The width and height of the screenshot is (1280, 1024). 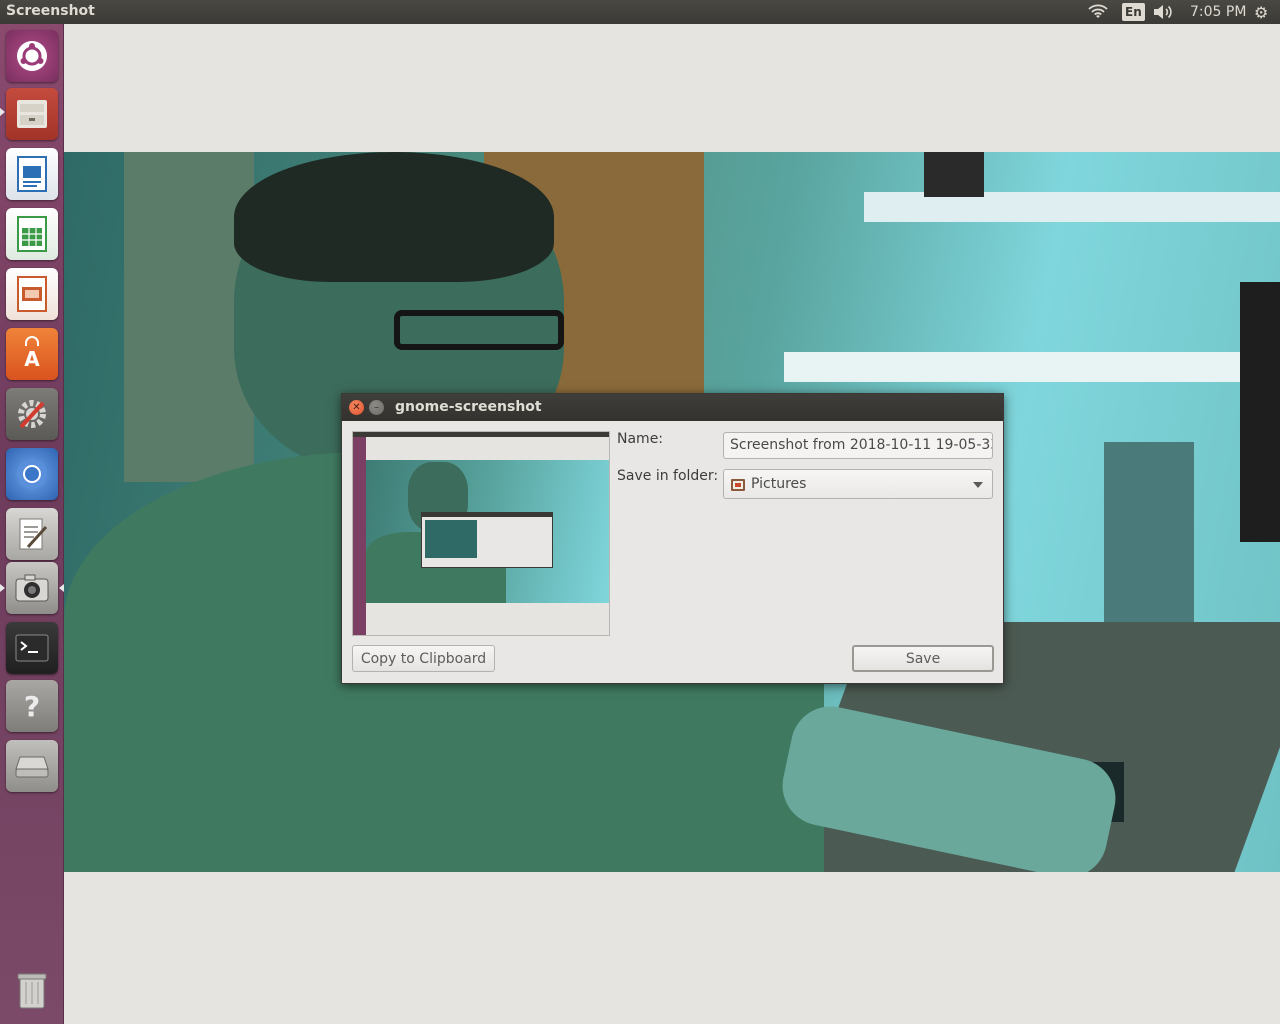 I want to click on dialog-title: gnome-screenshot, so click(x=468, y=407).